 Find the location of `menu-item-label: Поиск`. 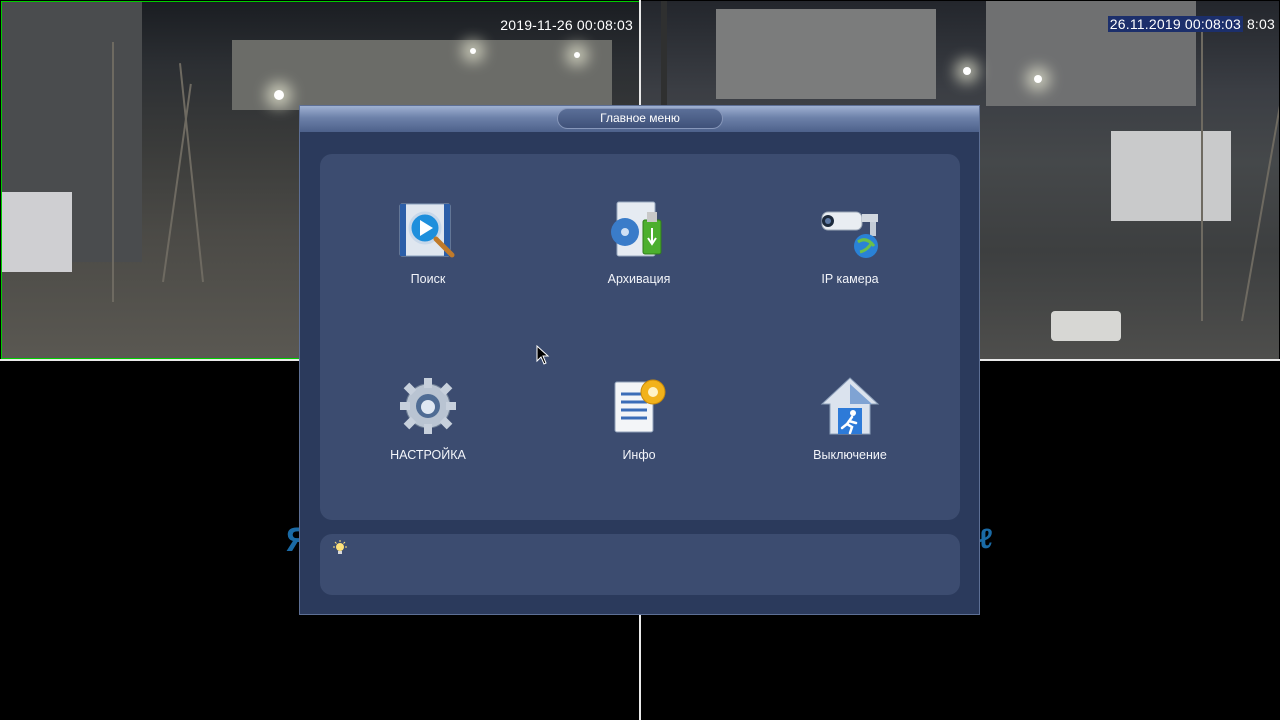

menu-item-label: Поиск is located at coordinates (428, 279).